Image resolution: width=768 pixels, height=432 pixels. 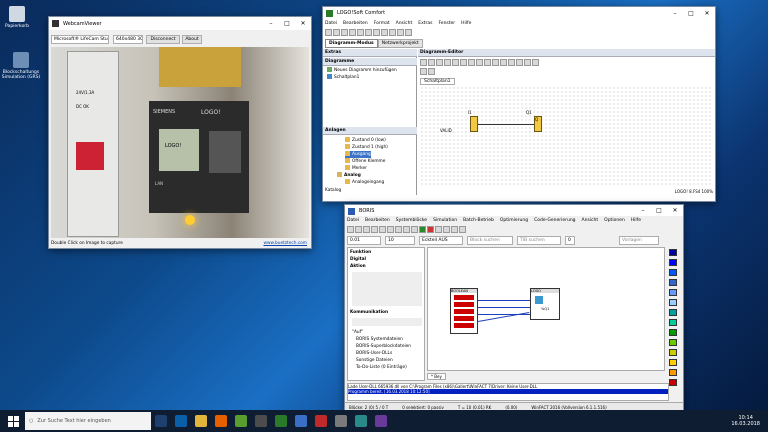 What do you see at coordinates (180, 142) in the screenshot?
I see `camera-image: 24V/1.3A DC OK SIEMENS LOGO! LOGO! LAN` at bounding box center [180, 142].